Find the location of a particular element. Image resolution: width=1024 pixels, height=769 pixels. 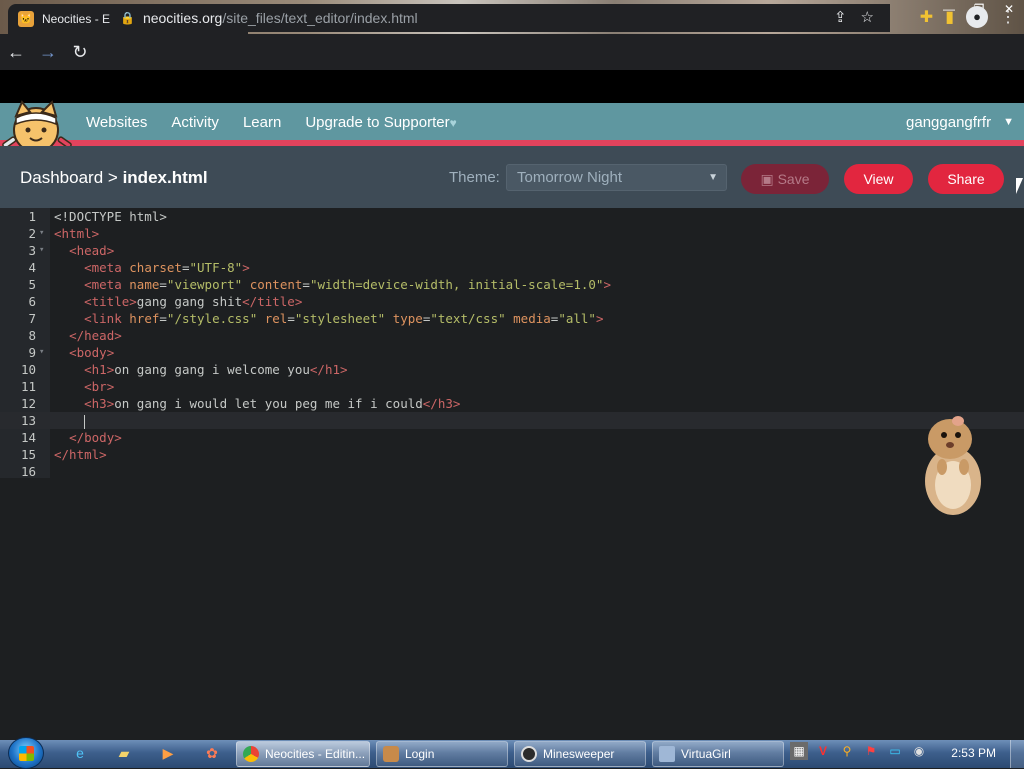

browser-toolbar: ← → ↻ is located at coordinates (512, 52).